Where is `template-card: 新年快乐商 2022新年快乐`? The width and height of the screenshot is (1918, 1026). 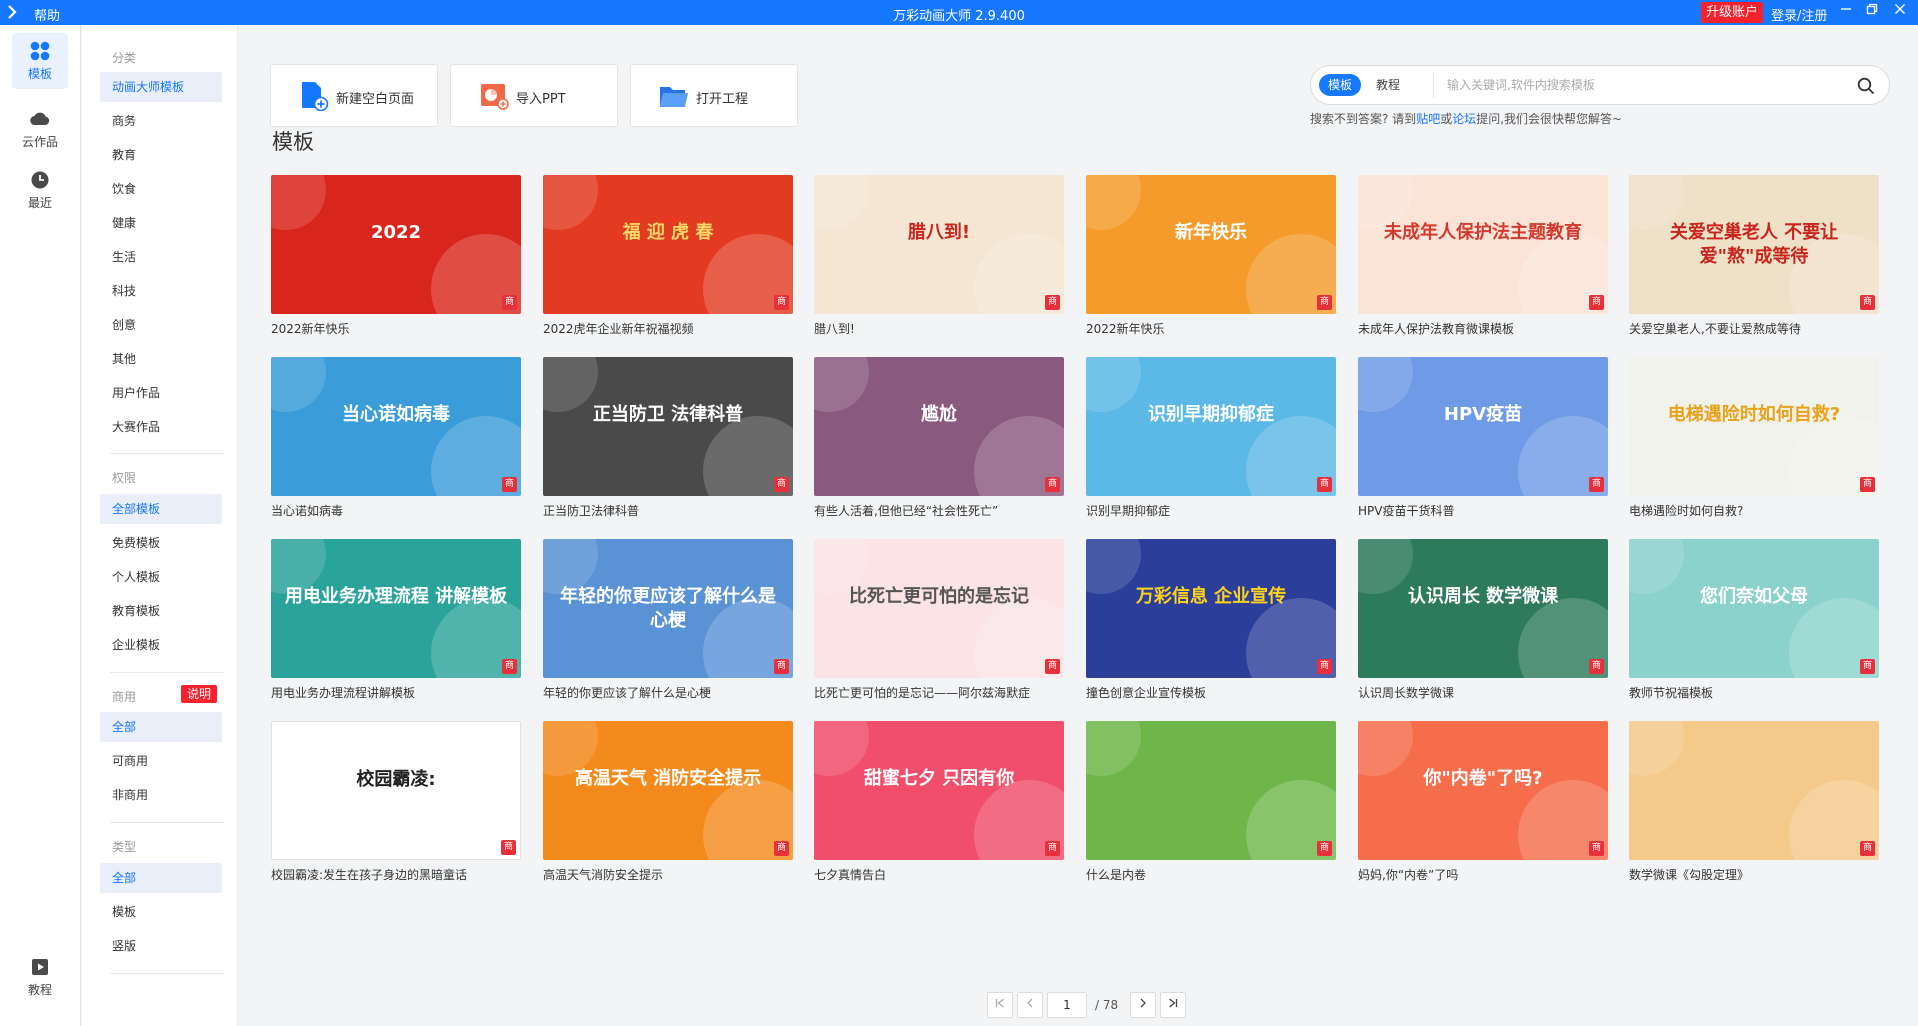
template-card: 新年快乐商 2022新年快乐 is located at coordinates (1211, 255).